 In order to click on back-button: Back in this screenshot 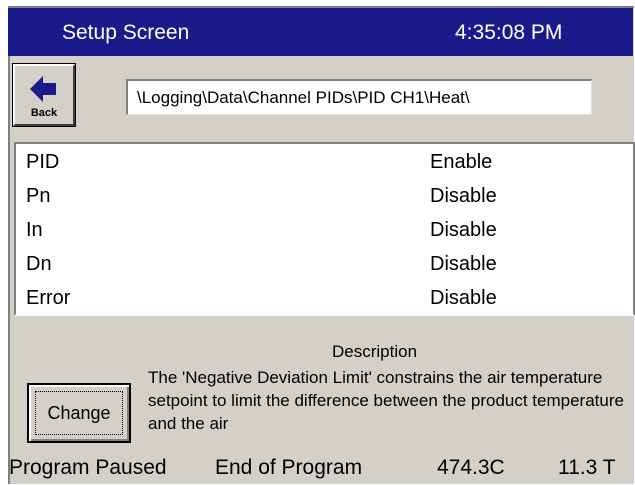, I will do `click(44, 95)`.